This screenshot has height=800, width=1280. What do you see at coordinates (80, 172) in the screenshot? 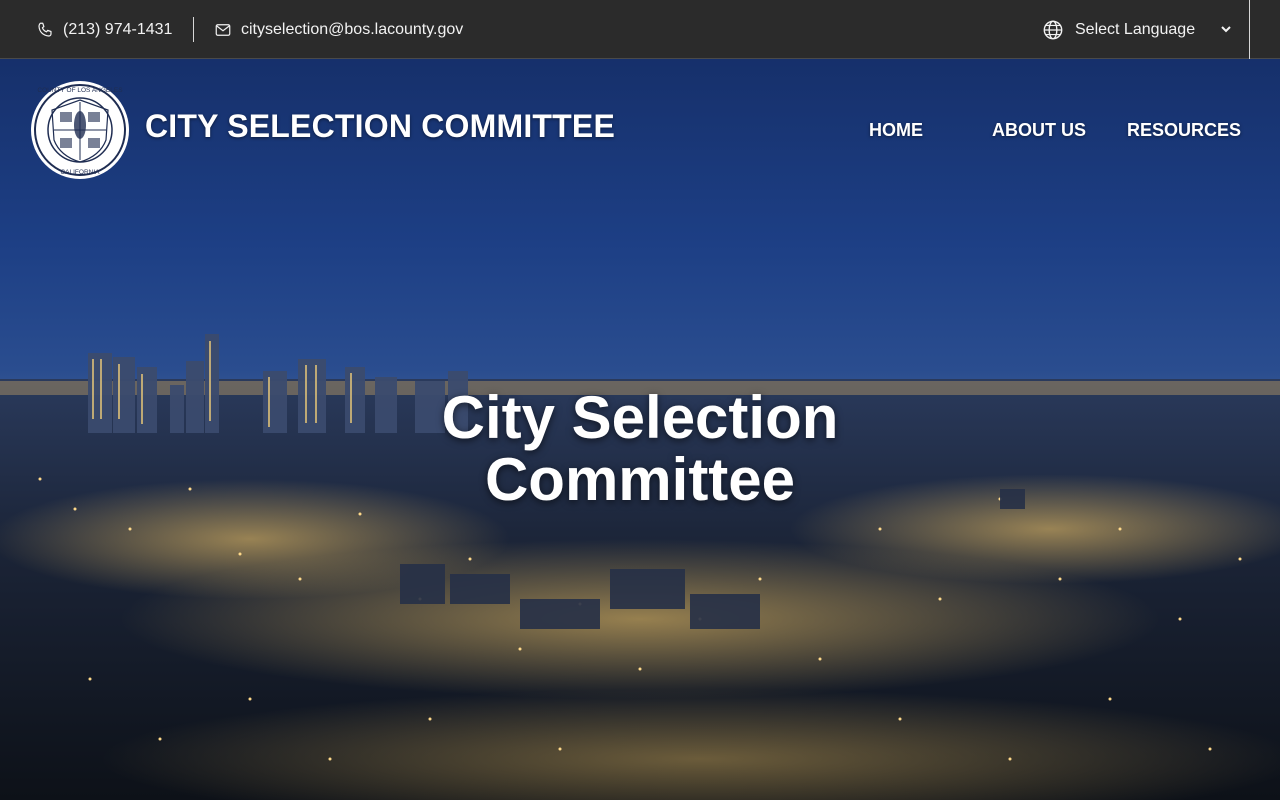
I see `seal-bottom-text: CALIFORNIA` at bounding box center [80, 172].